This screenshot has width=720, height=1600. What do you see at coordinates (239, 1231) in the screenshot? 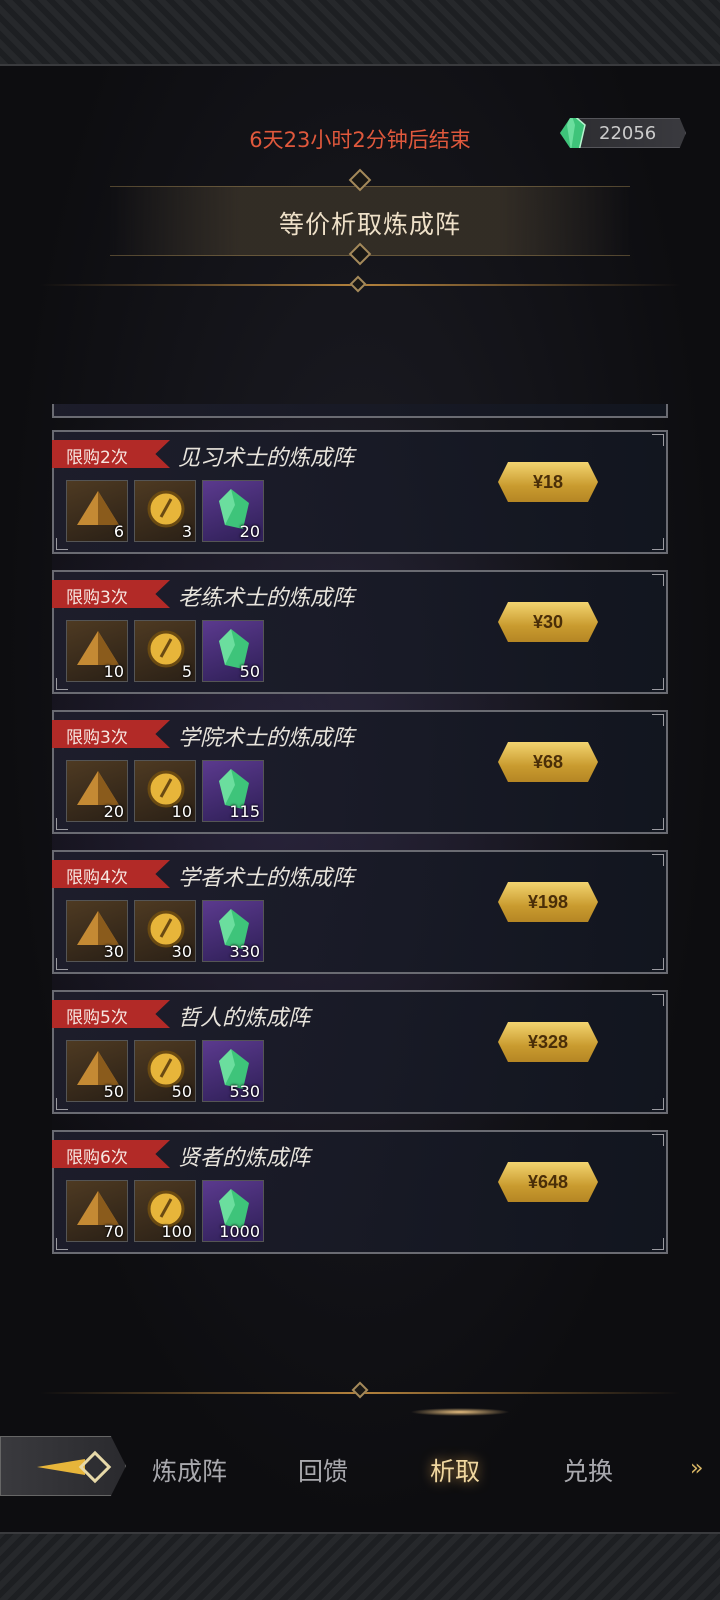
I see `item-quantity: 1000` at bounding box center [239, 1231].